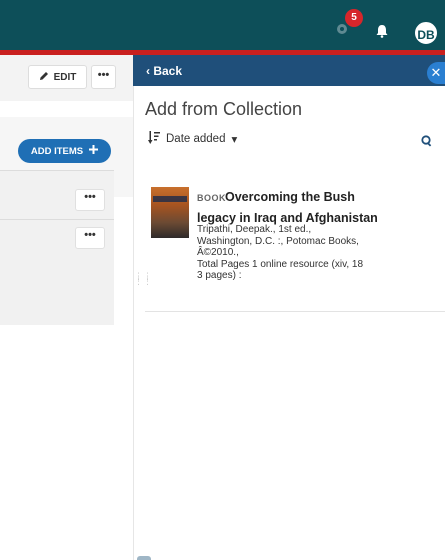 The height and width of the screenshot is (560, 445). Describe the element at coordinates (224, 109) in the screenshot. I see `panel-title: Add from Collection` at that location.